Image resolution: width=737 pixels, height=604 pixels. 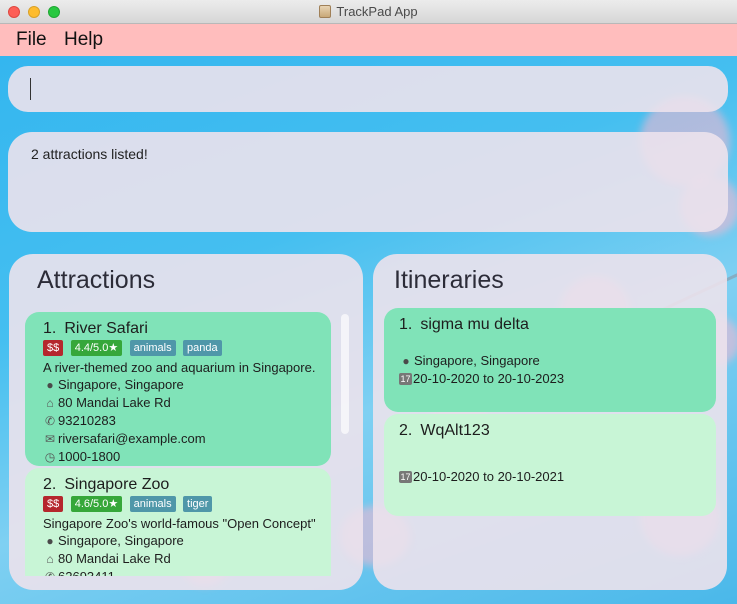 I want to click on rating-tag: 4.4/5.0★, so click(x=96, y=348).